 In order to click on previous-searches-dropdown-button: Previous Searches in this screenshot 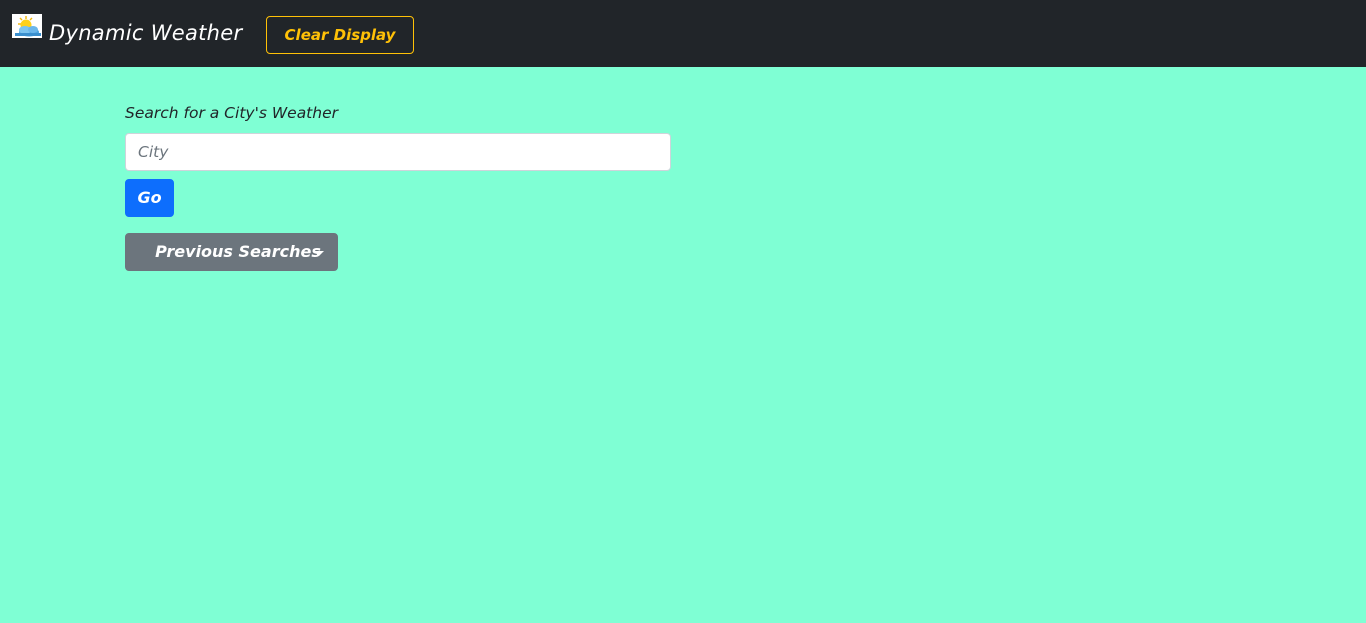, I will do `click(231, 252)`.